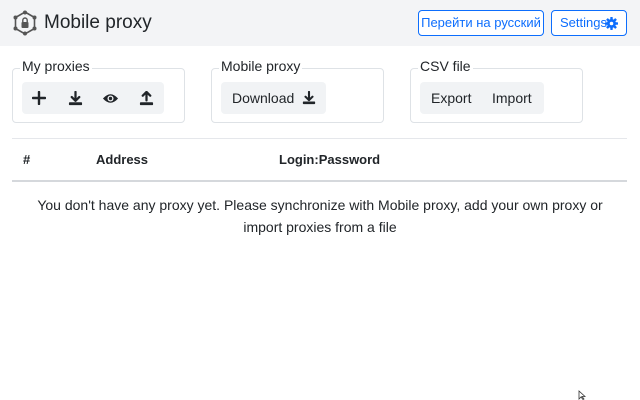 This screenshot has width=640, height=400. Describe the element at coordinates (56, 66) in the screenshot. I see `my-proxies-title: My proxies` at that location.